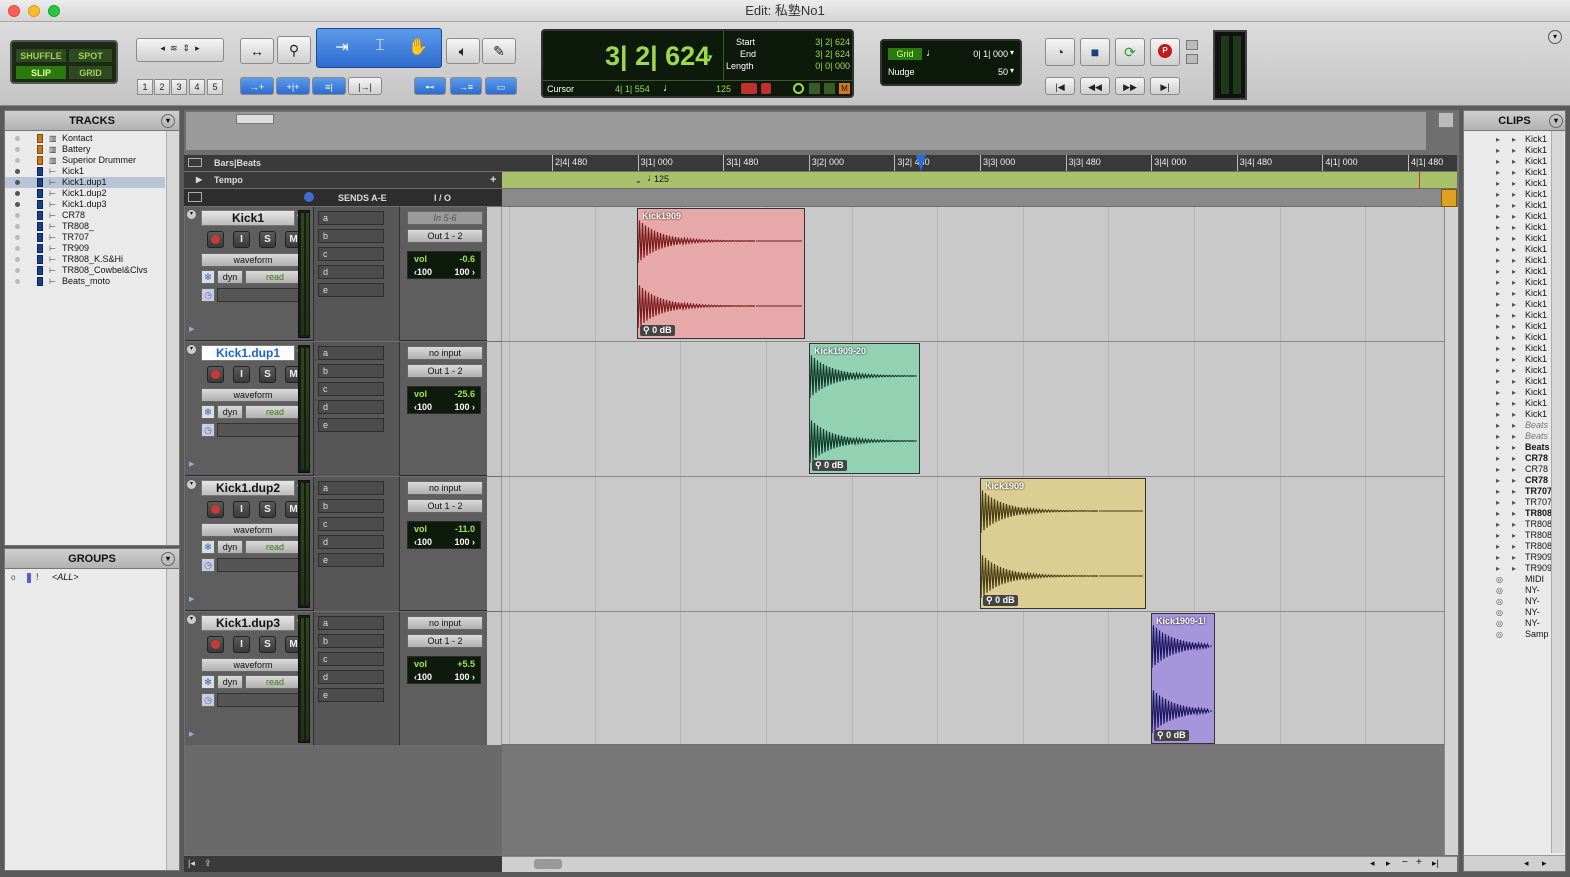 Image resolution: width=1570 pixels, height=877 pixels. What do you see at coordinates (90, 55) in the screenshot?
I see `spot-mode-button: SPOT` at bounding box center [90, 55].